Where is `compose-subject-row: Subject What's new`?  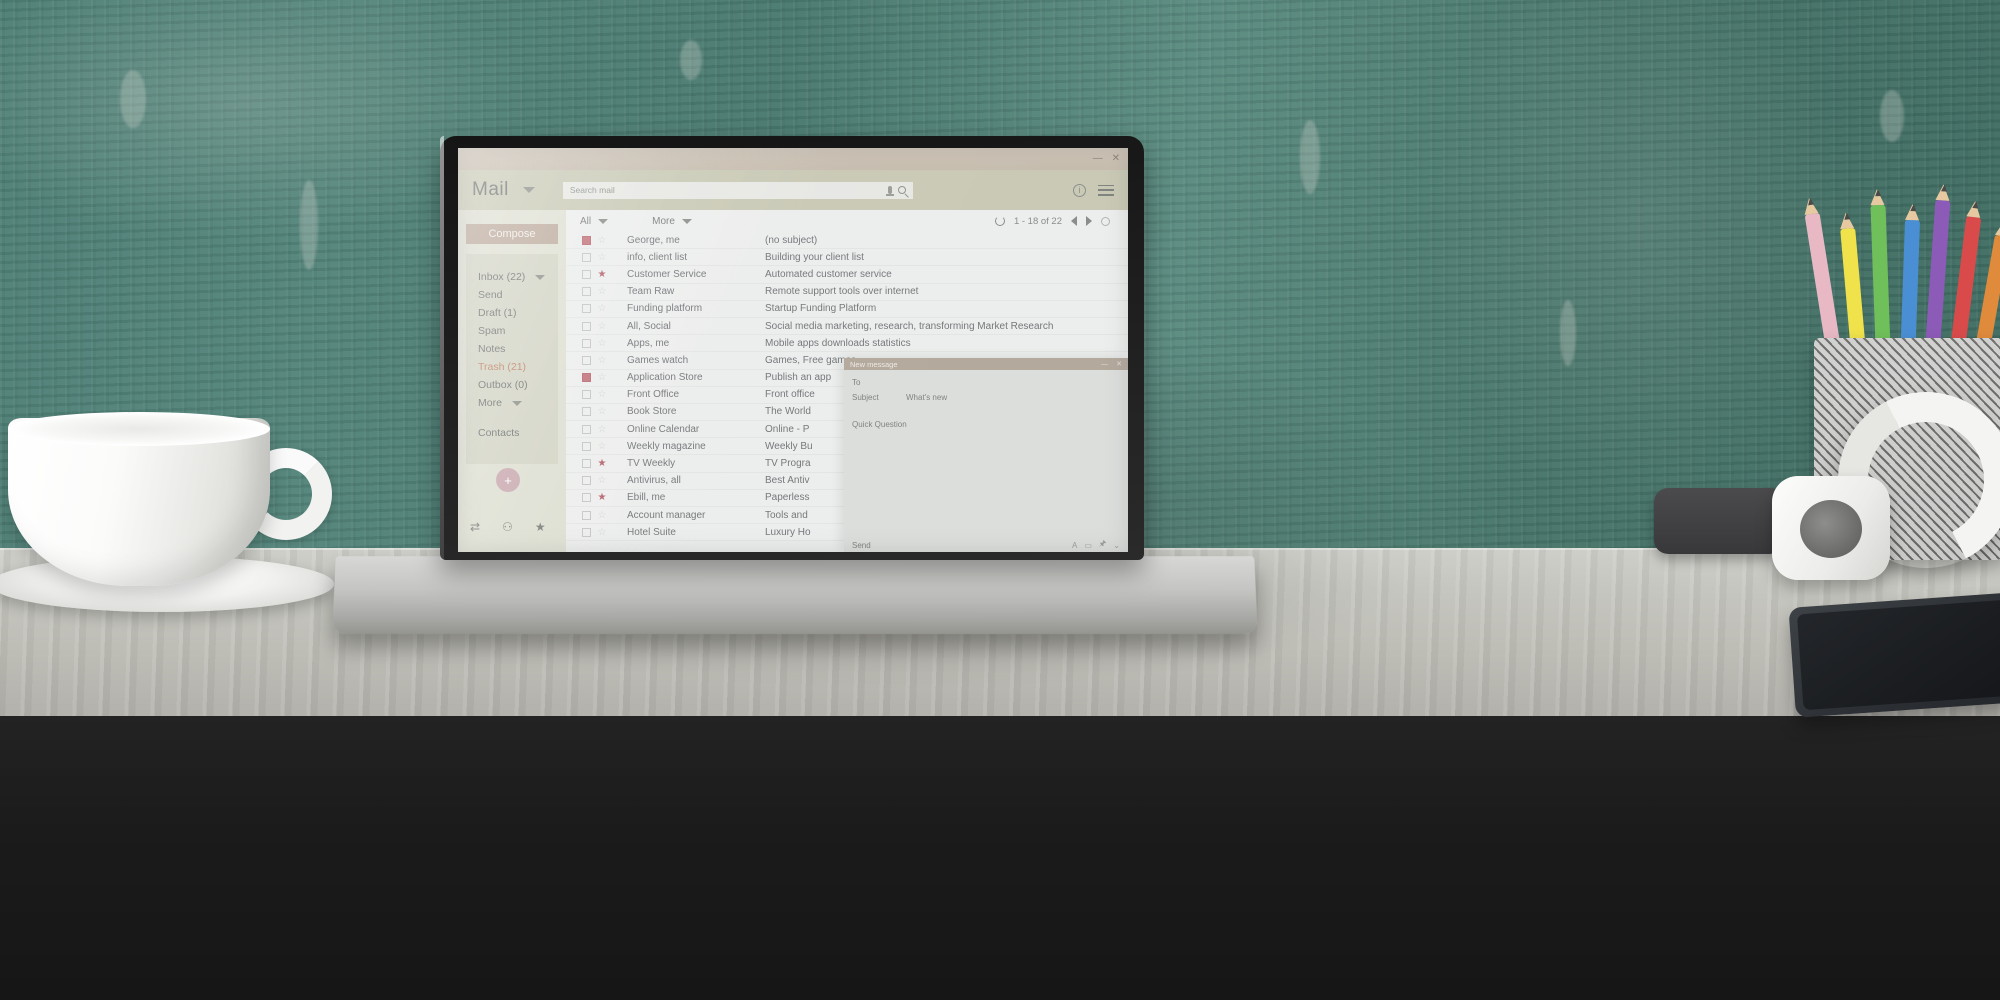
compose-subject-row: Subject What's new is located at coordinates (986, 398).